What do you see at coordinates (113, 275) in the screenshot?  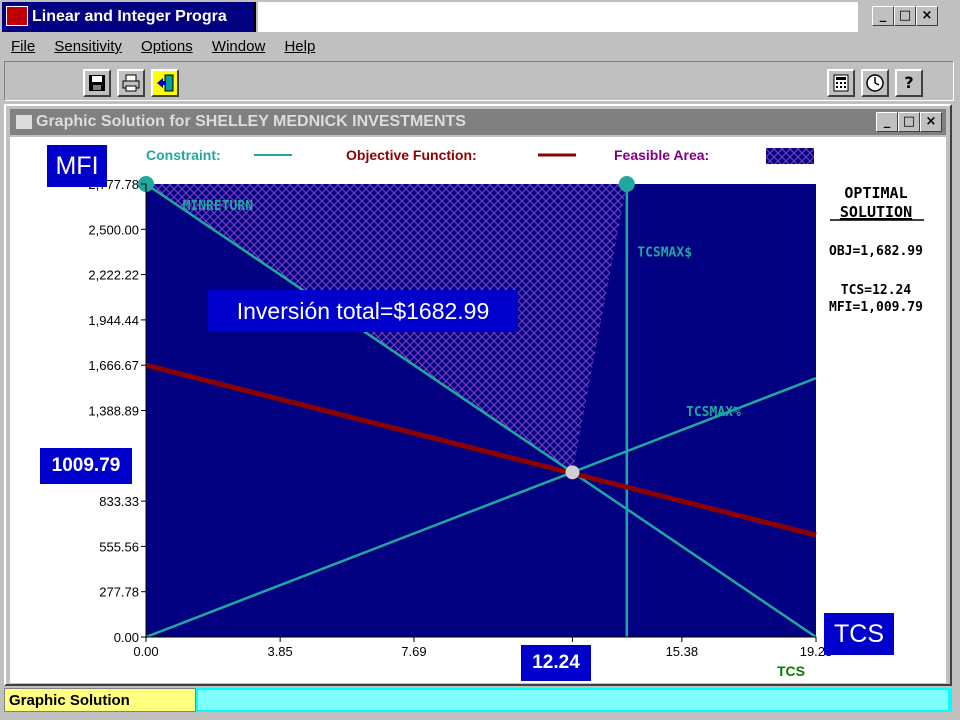 I see `y-tick-label: 2,222.22` at bounding box center [113, 275].